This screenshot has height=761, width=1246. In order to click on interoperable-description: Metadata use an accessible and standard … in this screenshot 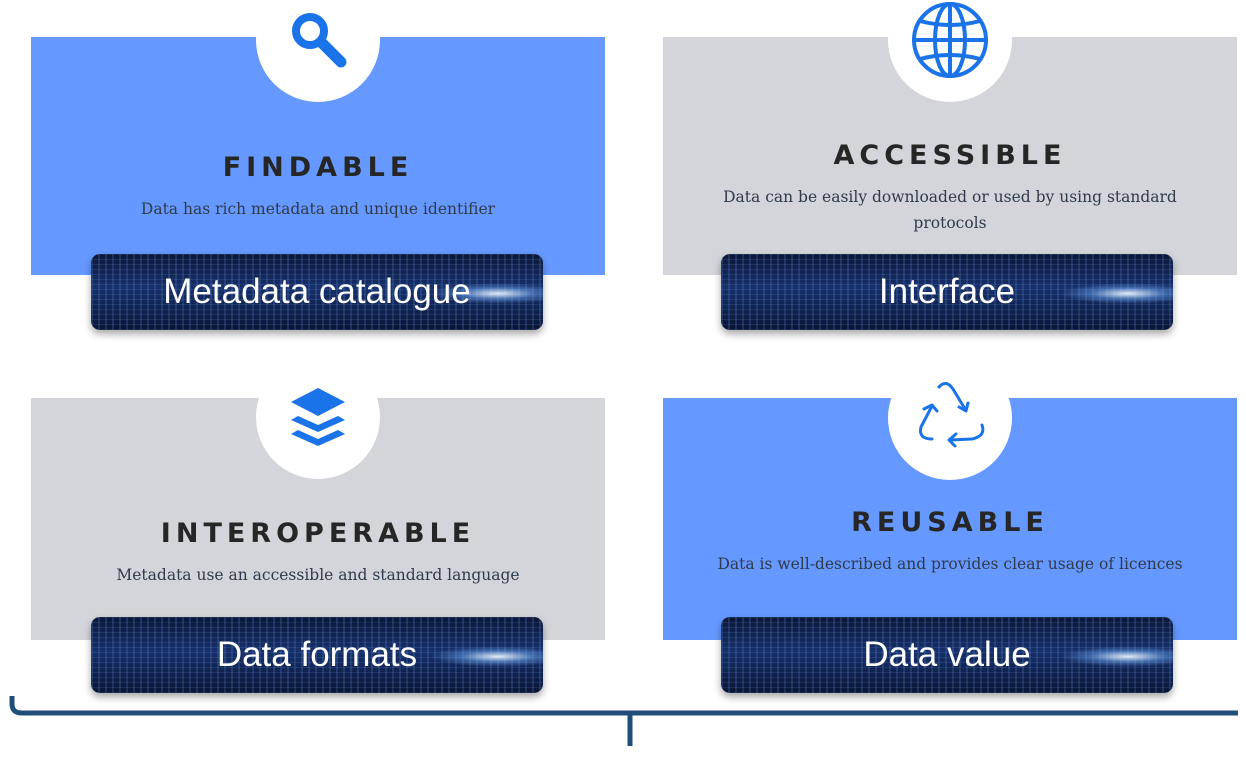, I will do `click(318, 575)`.